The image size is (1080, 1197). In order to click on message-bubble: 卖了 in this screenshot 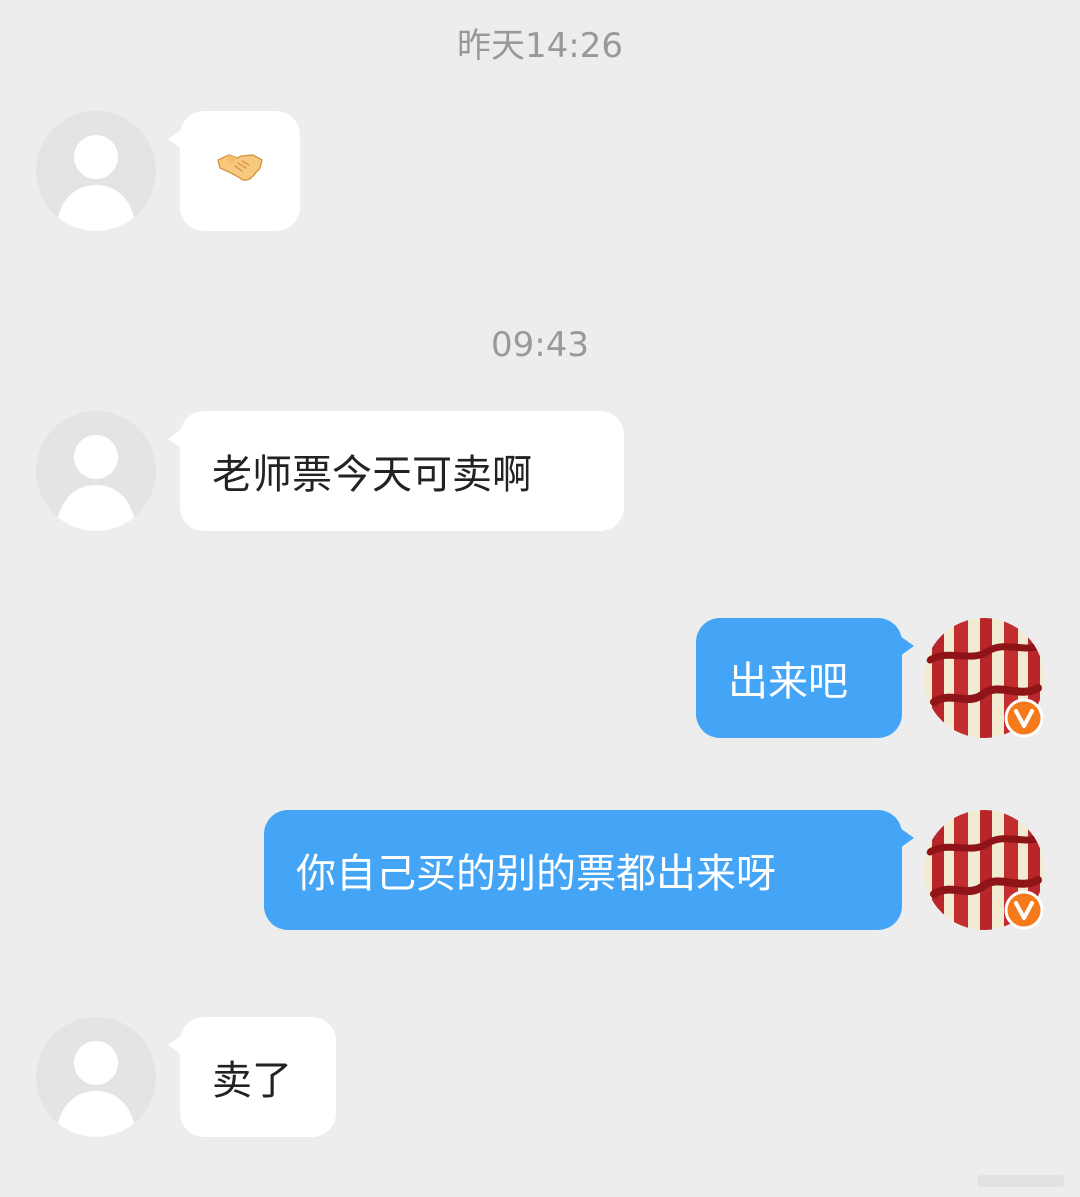, I will do `click(252, 1077)`.